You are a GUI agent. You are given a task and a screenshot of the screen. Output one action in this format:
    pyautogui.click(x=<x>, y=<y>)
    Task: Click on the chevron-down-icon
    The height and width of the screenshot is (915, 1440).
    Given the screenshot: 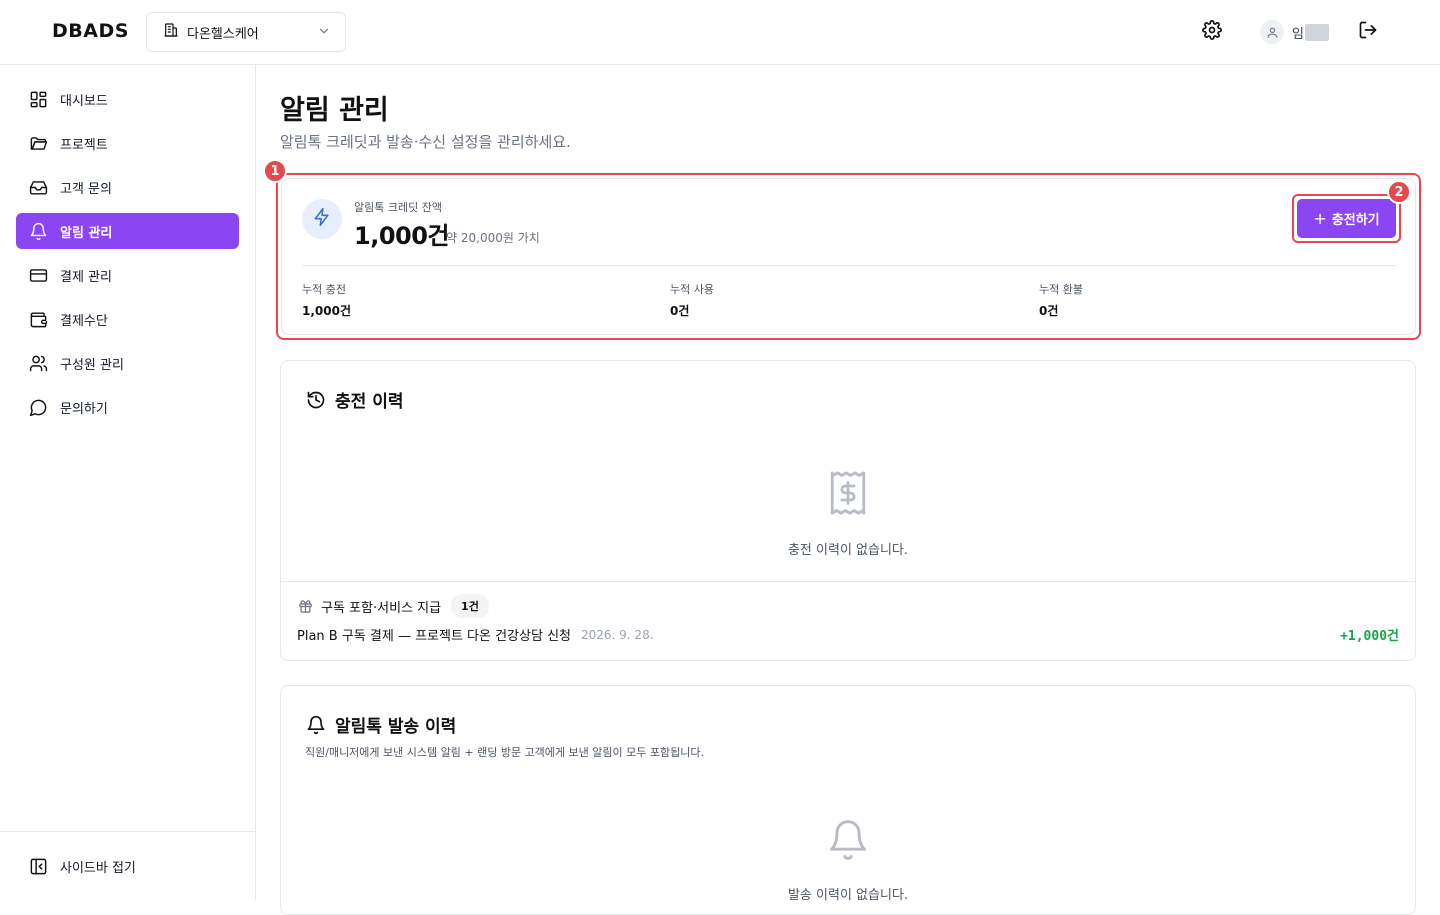 What is the action you would take?
    pyautogui.click(x=324, y=32)
    